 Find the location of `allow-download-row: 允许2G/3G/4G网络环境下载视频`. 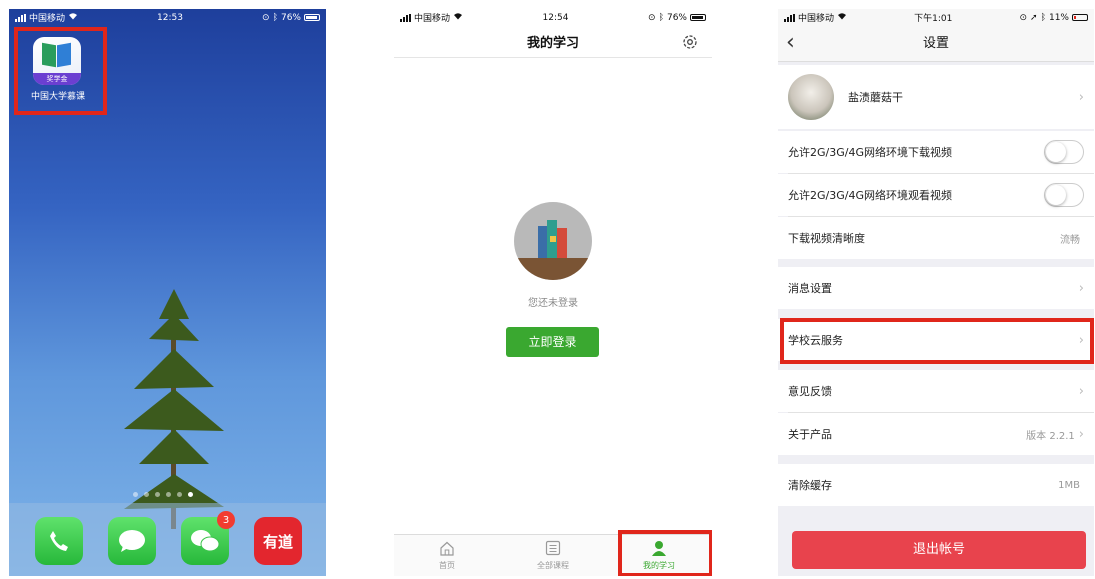

allow-download-row: 允许2G/3G/4G网络环境下载视频 is located at coordinates (936, 152).